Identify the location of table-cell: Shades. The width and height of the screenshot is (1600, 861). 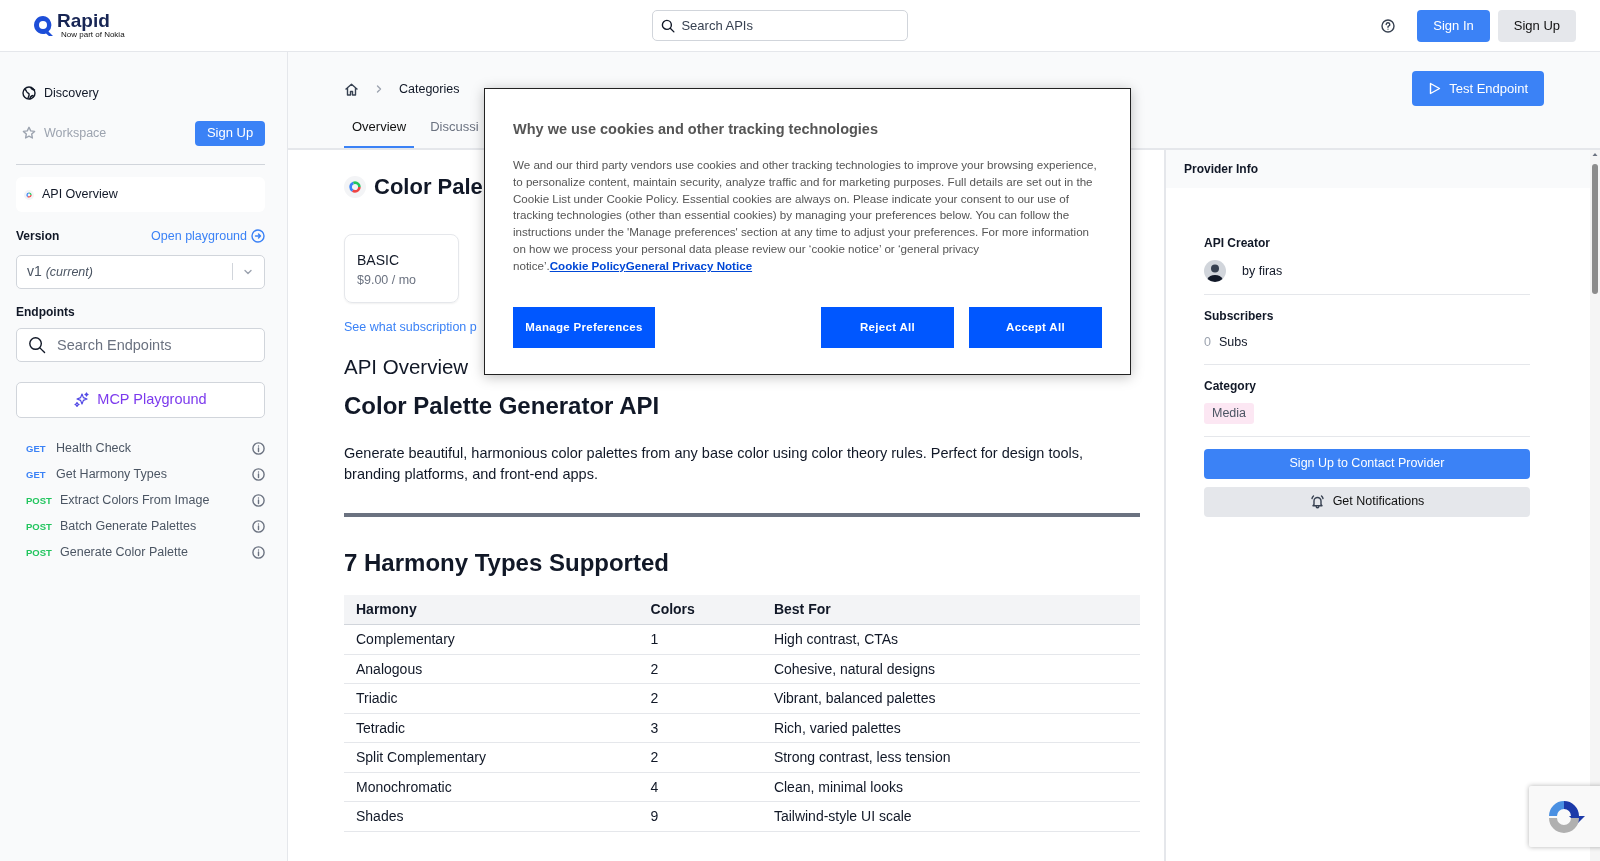
(491, 816).